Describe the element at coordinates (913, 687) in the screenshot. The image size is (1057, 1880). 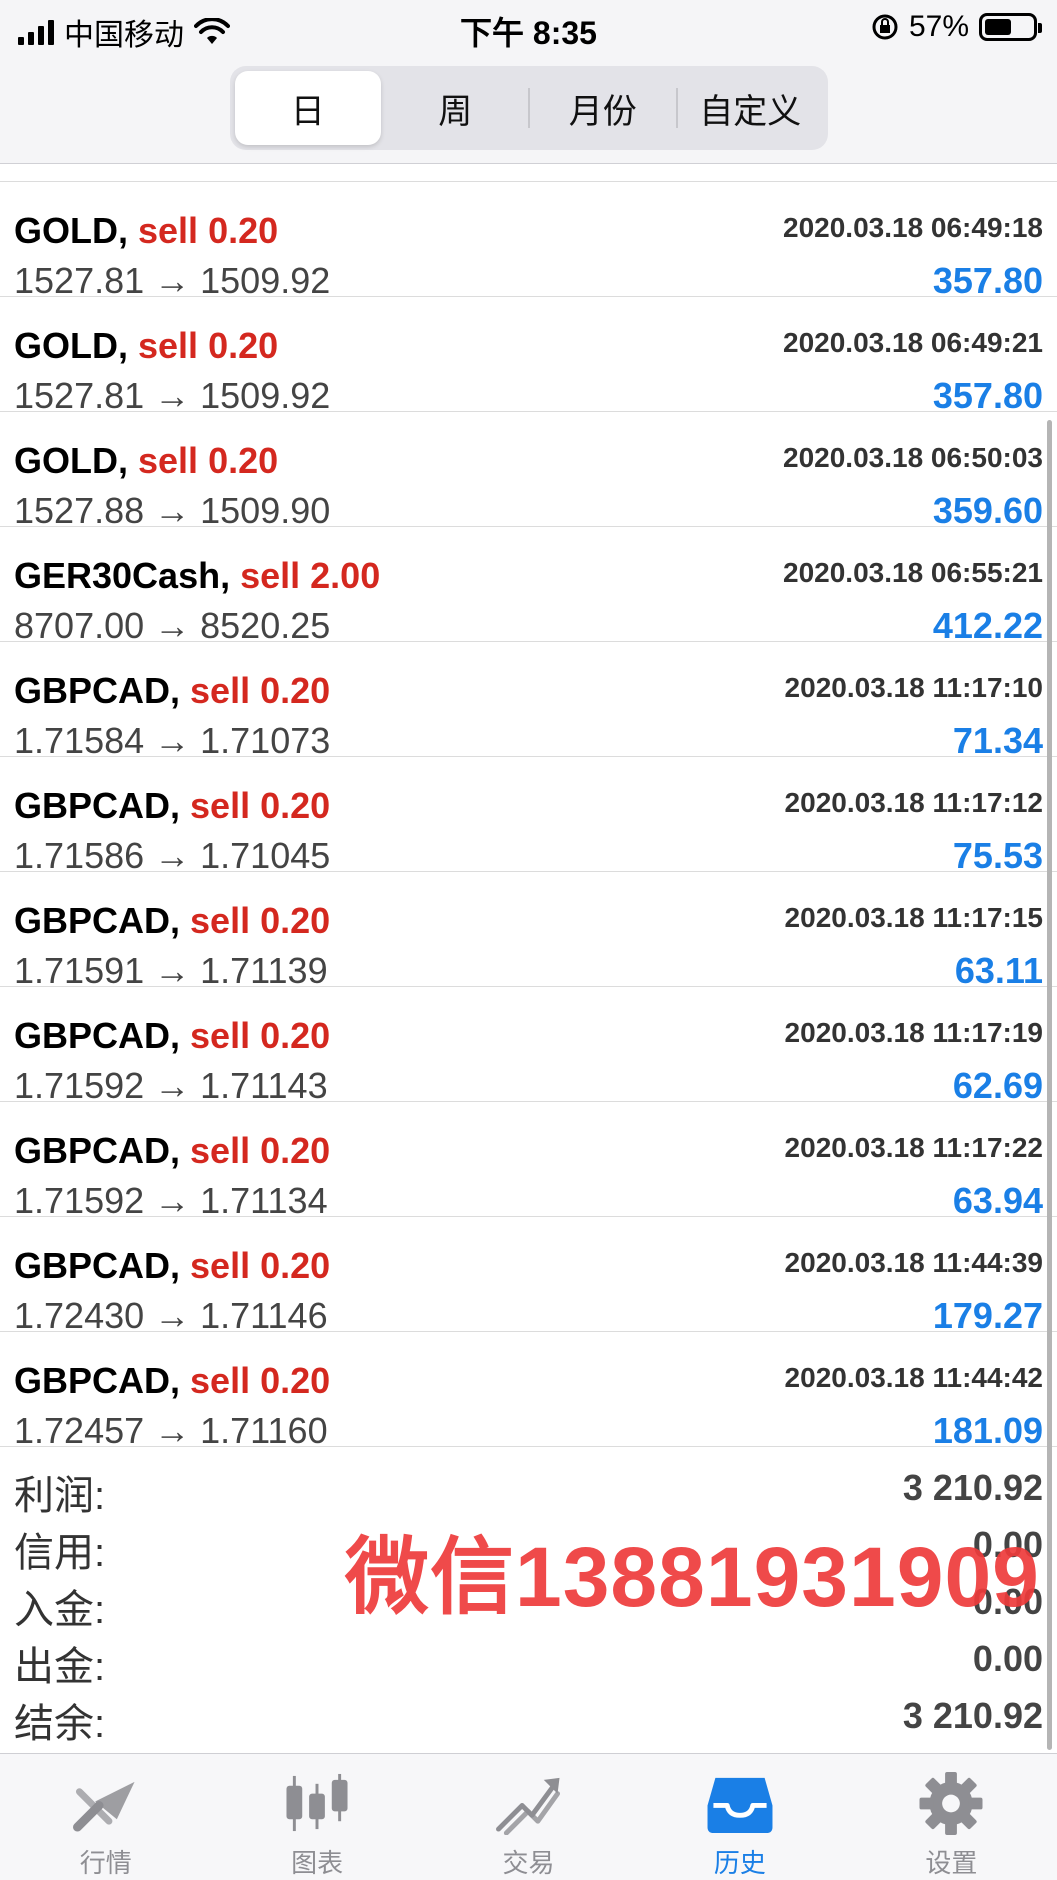
I see `trade-time: 2020.03.18 11:17:10` at that location.